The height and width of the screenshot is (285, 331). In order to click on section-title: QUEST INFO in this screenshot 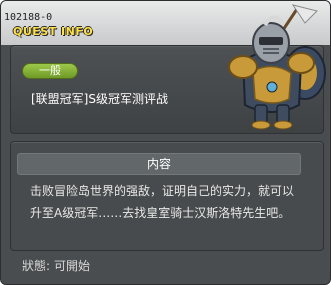, I will do `click(53, 31)`.